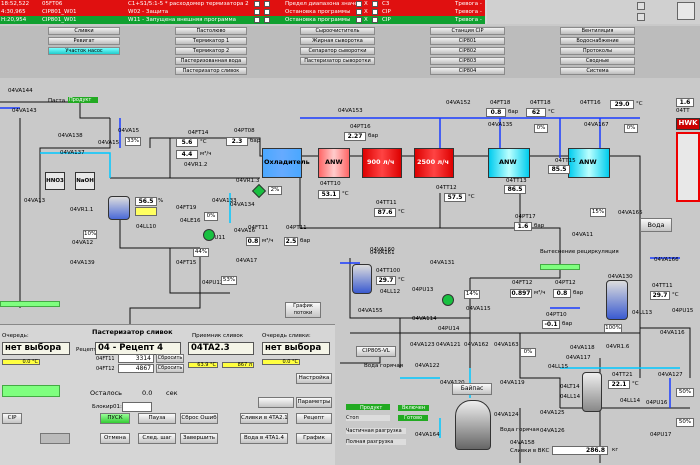  I want to click on nav-button: CIP804, so click(467, 71).